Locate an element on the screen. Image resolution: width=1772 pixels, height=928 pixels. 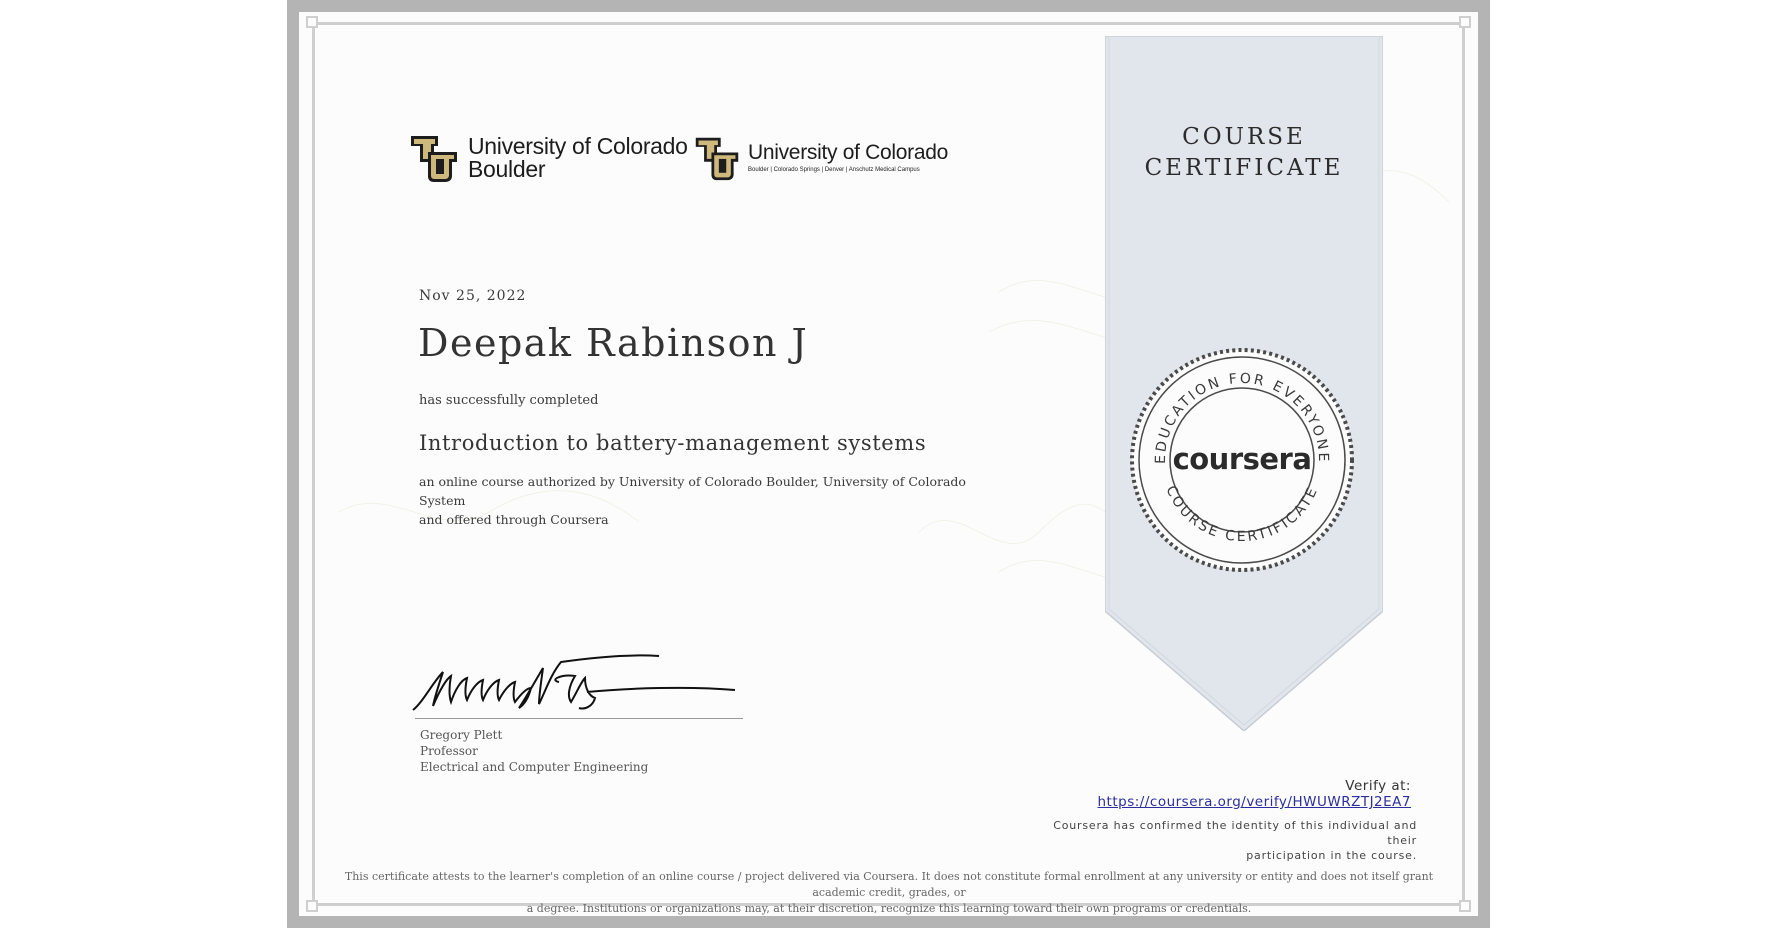
signature-line is located at coordinates (579, 718).